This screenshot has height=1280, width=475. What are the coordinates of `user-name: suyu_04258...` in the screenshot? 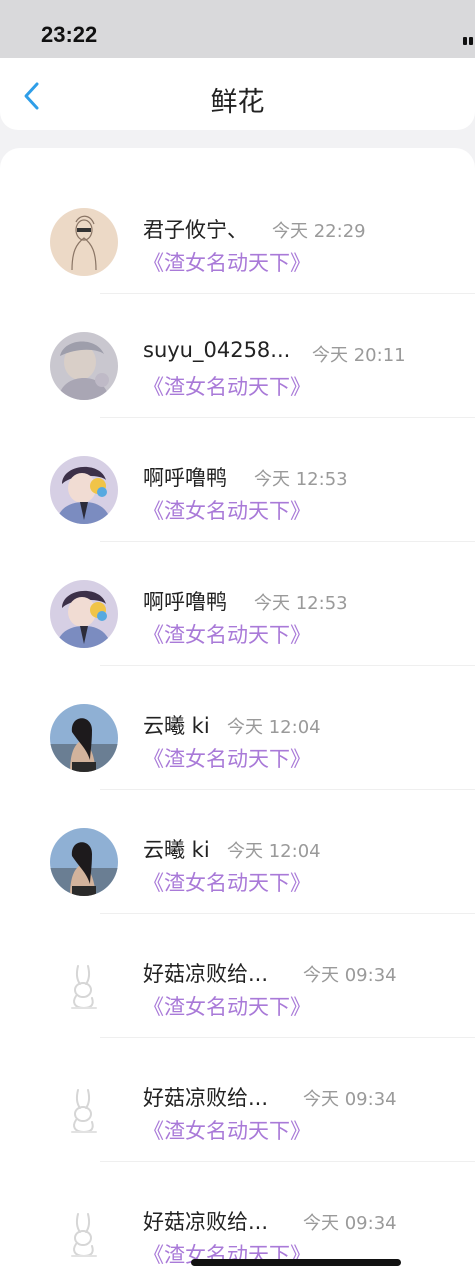 It's located at (217, 350).